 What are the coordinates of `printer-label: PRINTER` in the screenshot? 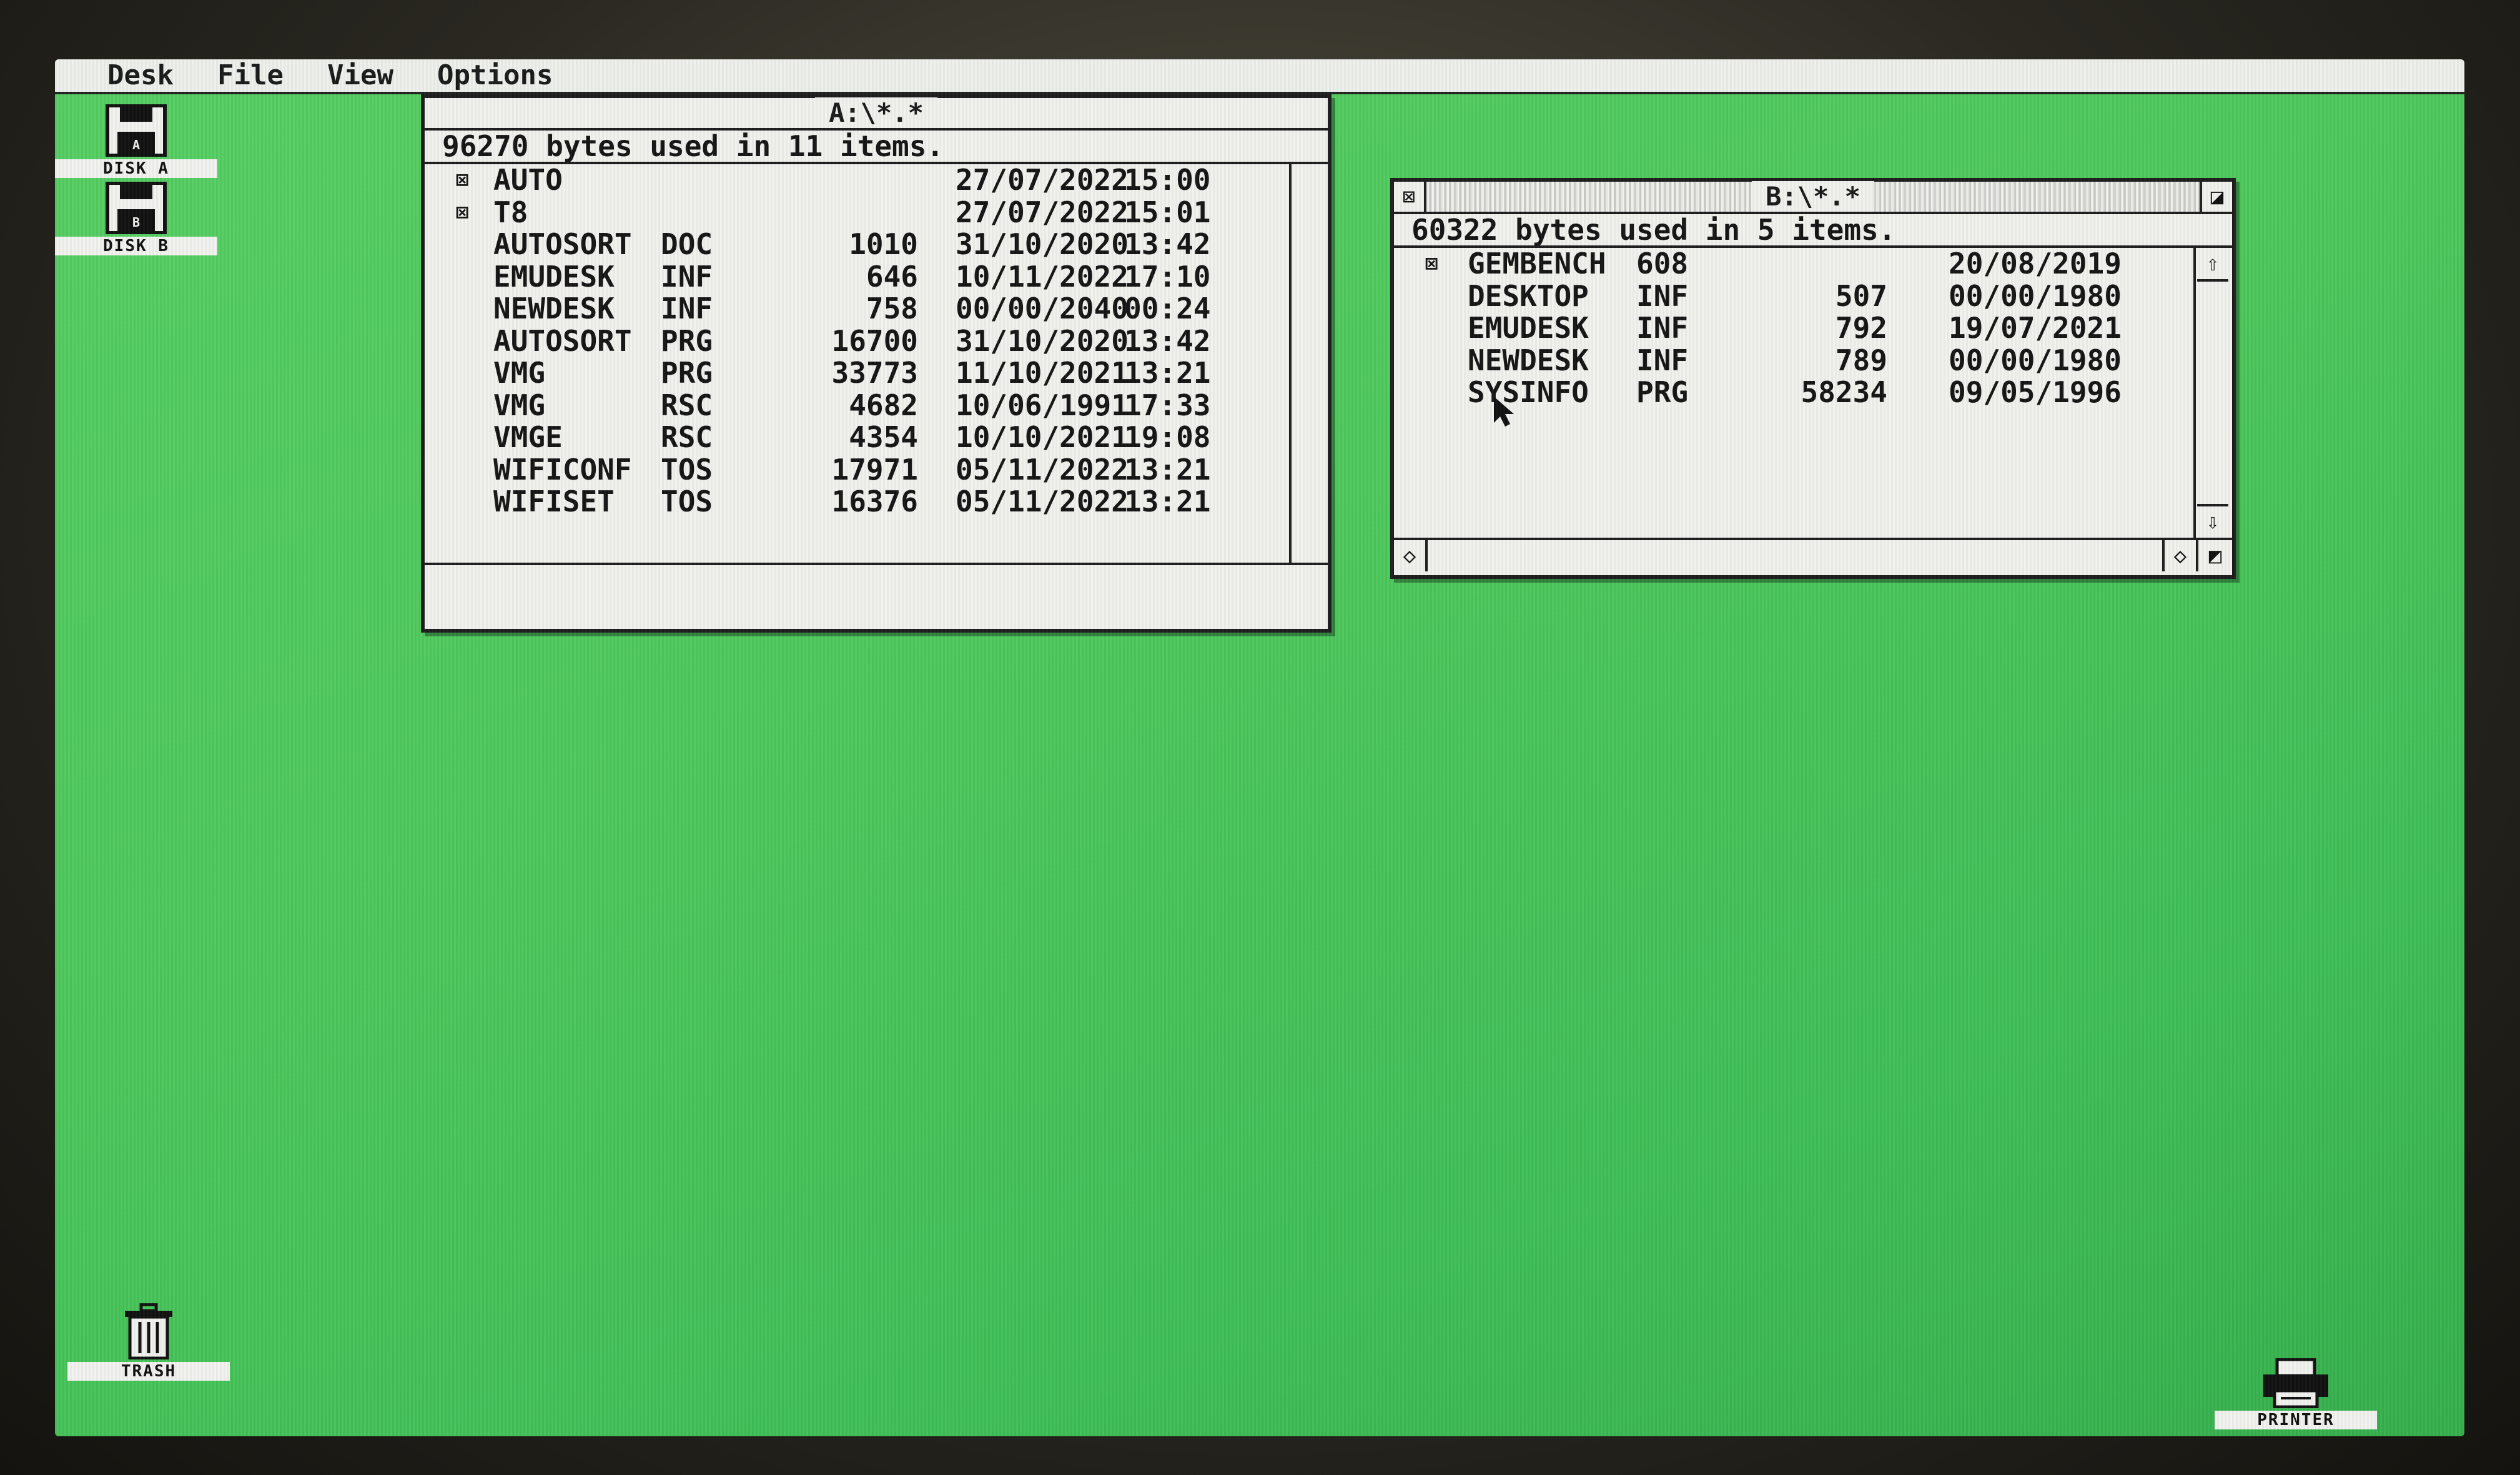 It's located at (2296, 1420).